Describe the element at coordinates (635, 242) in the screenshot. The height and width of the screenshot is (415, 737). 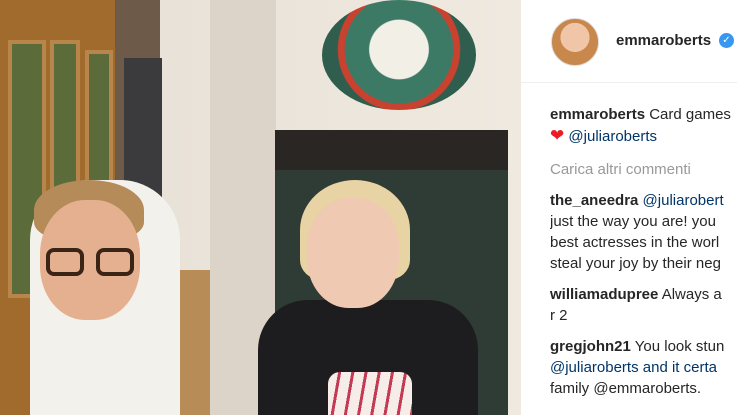
I see `comment-text: best actresses in the worl` at that location.